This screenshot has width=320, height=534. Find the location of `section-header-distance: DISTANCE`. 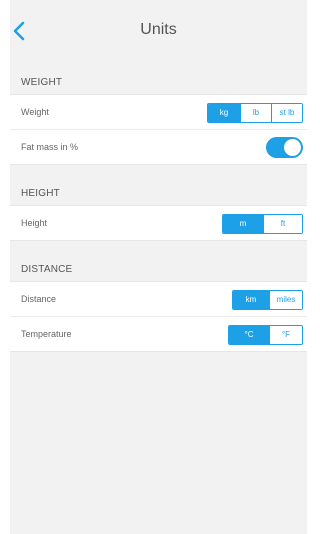

section-header-distance: DISTANCE is located at coordinates (47, 269).